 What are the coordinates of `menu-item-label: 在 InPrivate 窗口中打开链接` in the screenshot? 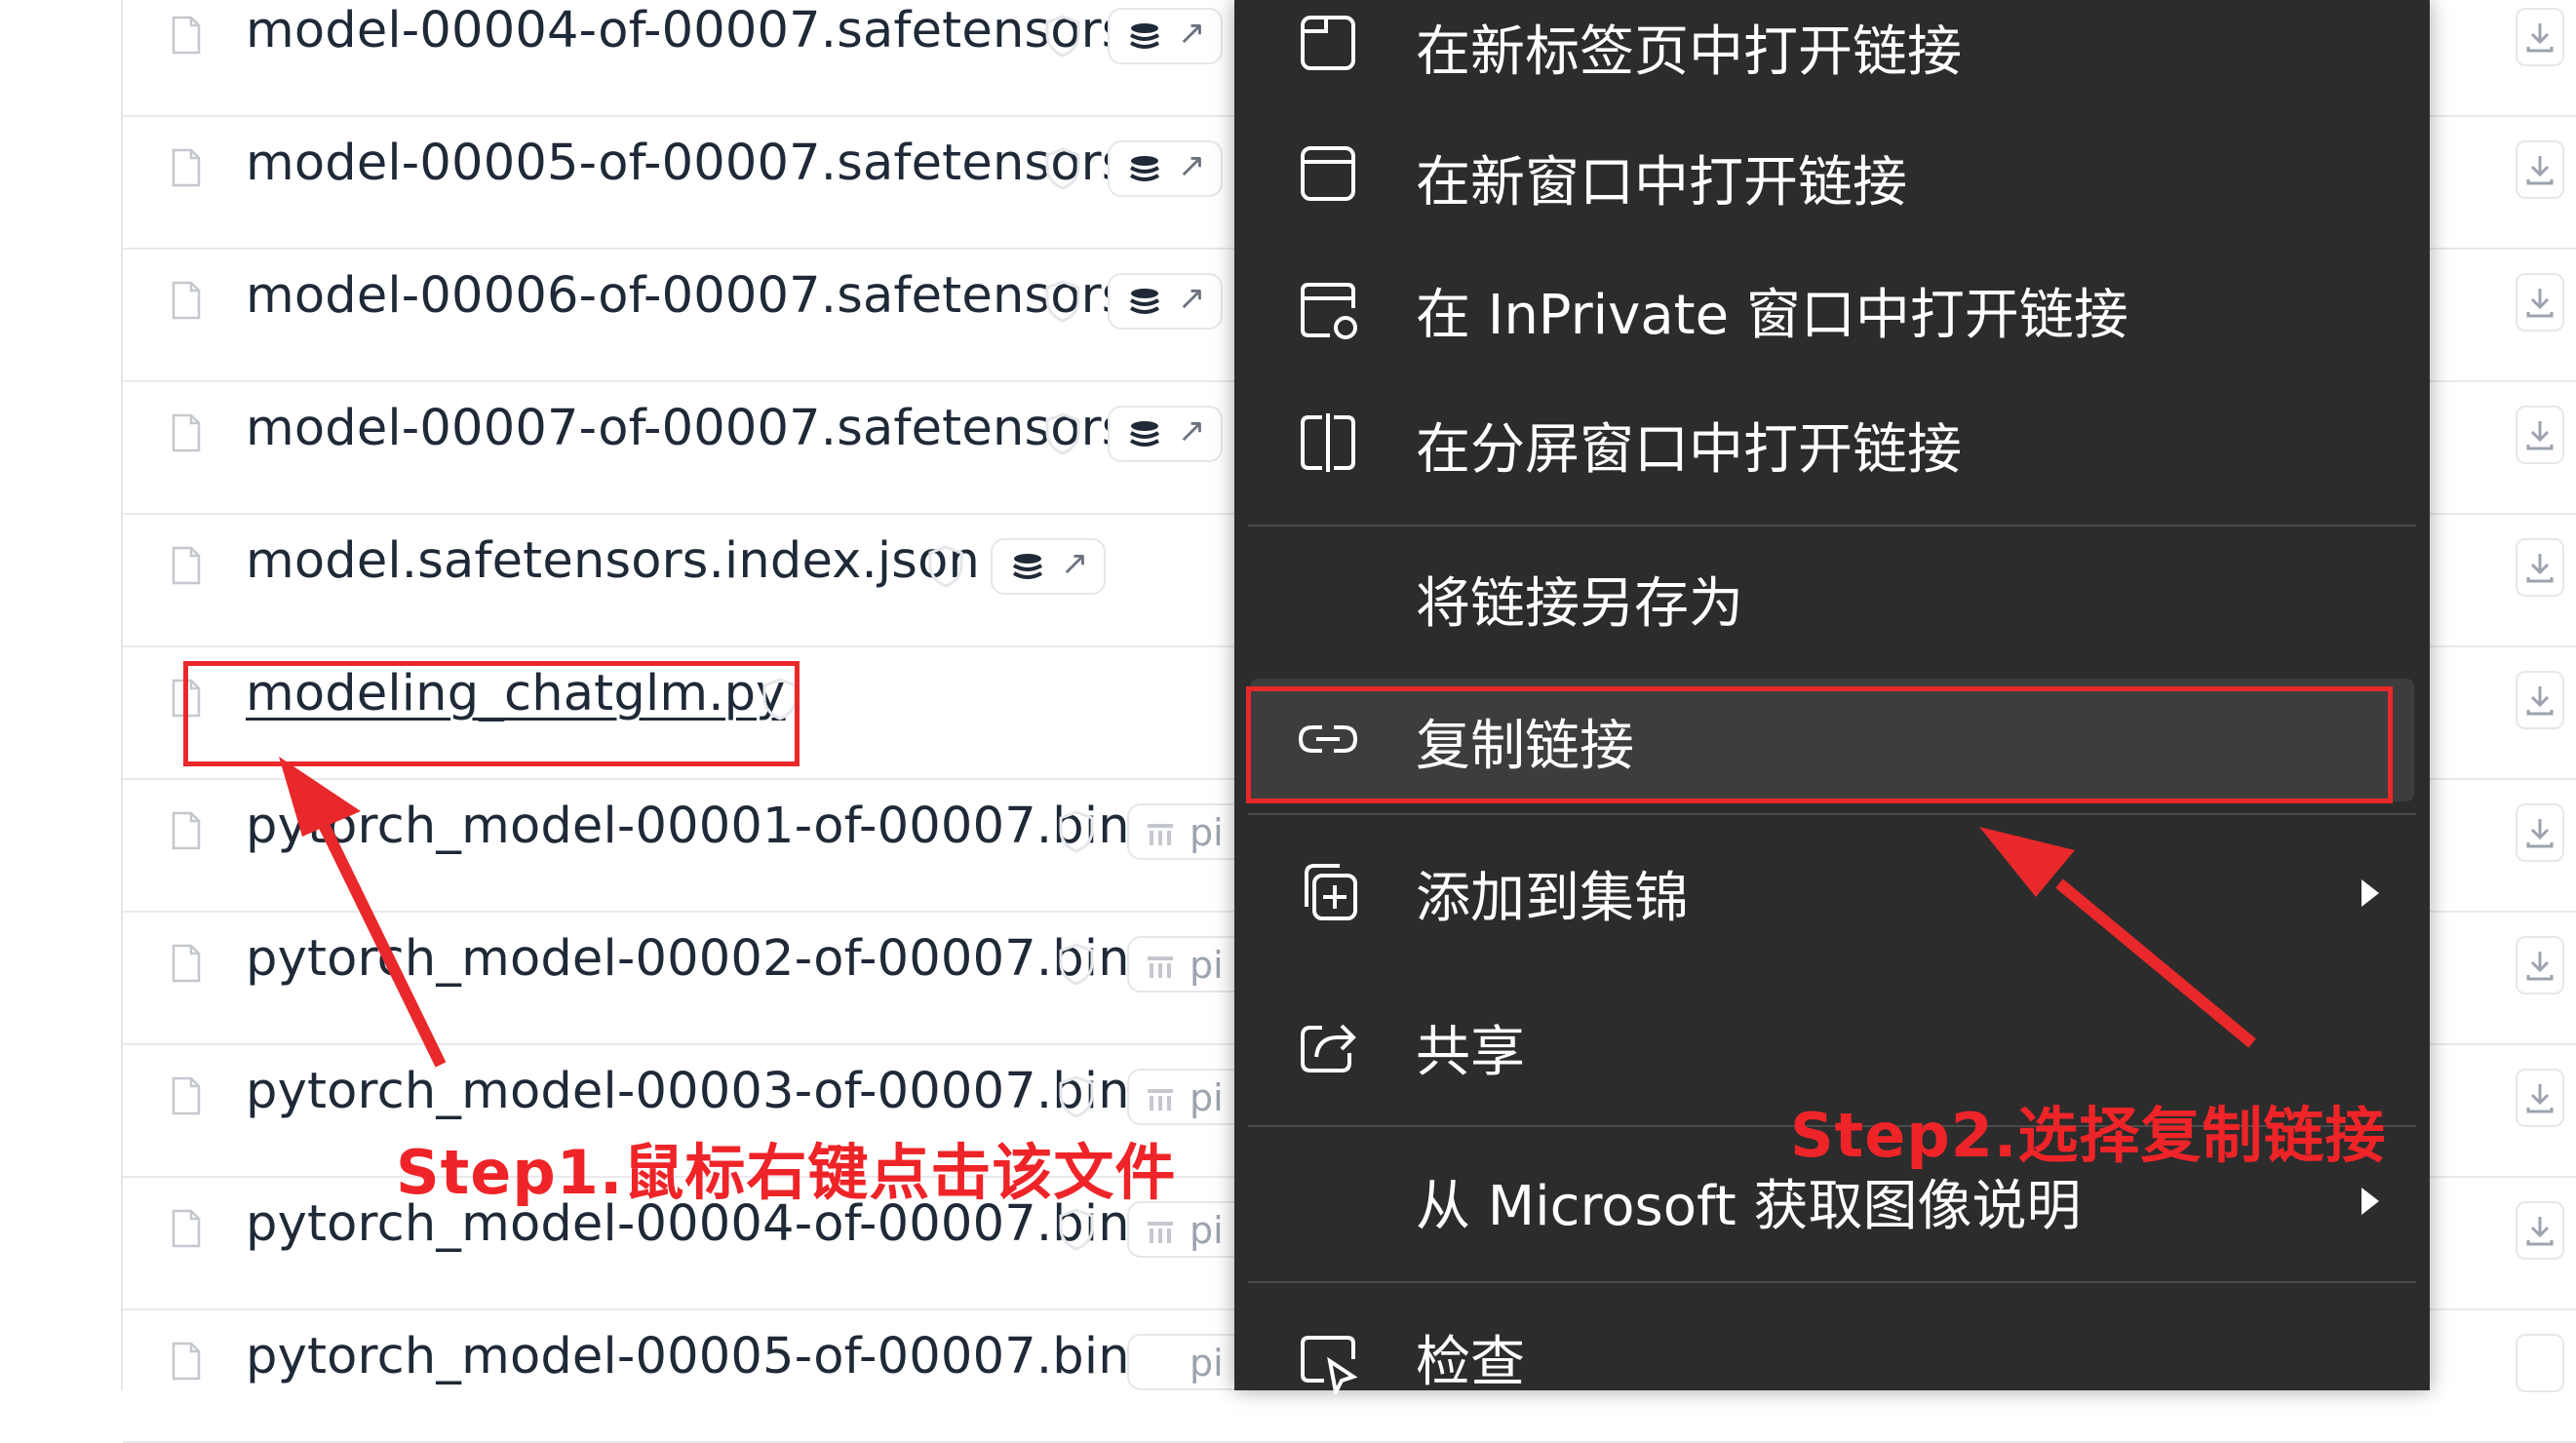 It's located at (1772, 315).